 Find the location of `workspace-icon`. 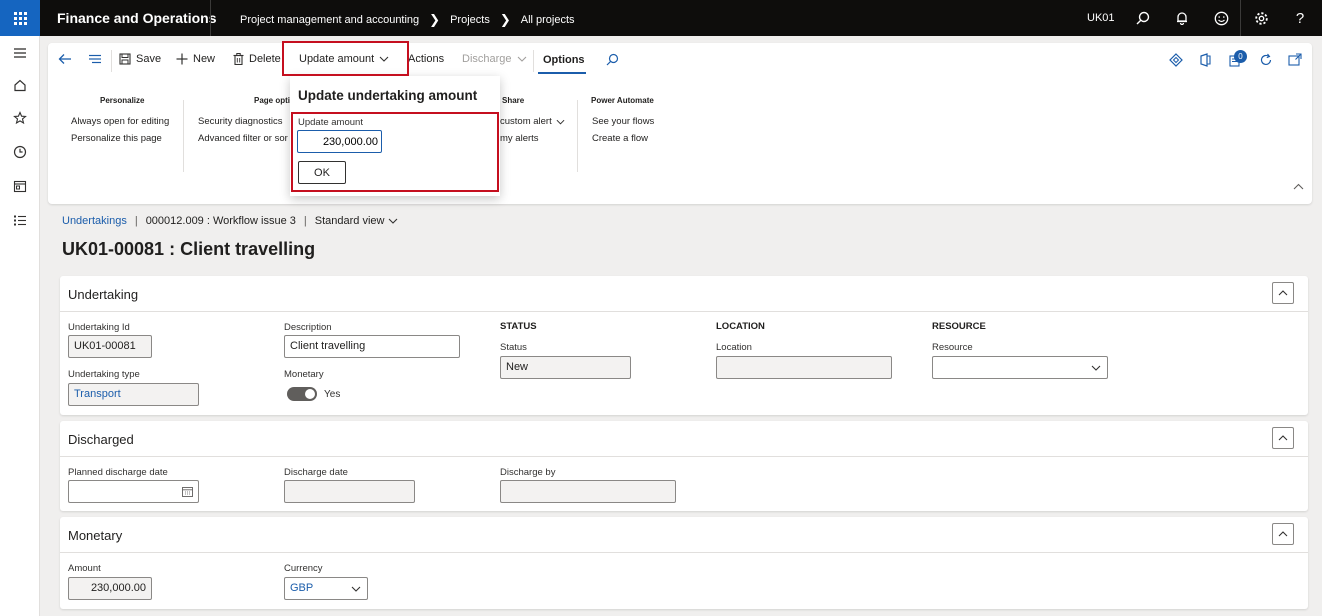

workspace-icon is located at coordinates (20, 186).